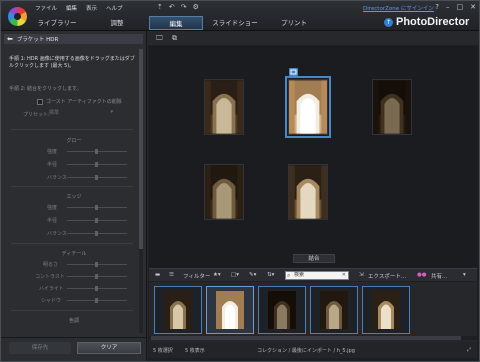 This screenshot has height=362, width=480. Describe the element at coordinates (469, 350) in the screenshot. I see `expand-icon: ⤢` at that location.